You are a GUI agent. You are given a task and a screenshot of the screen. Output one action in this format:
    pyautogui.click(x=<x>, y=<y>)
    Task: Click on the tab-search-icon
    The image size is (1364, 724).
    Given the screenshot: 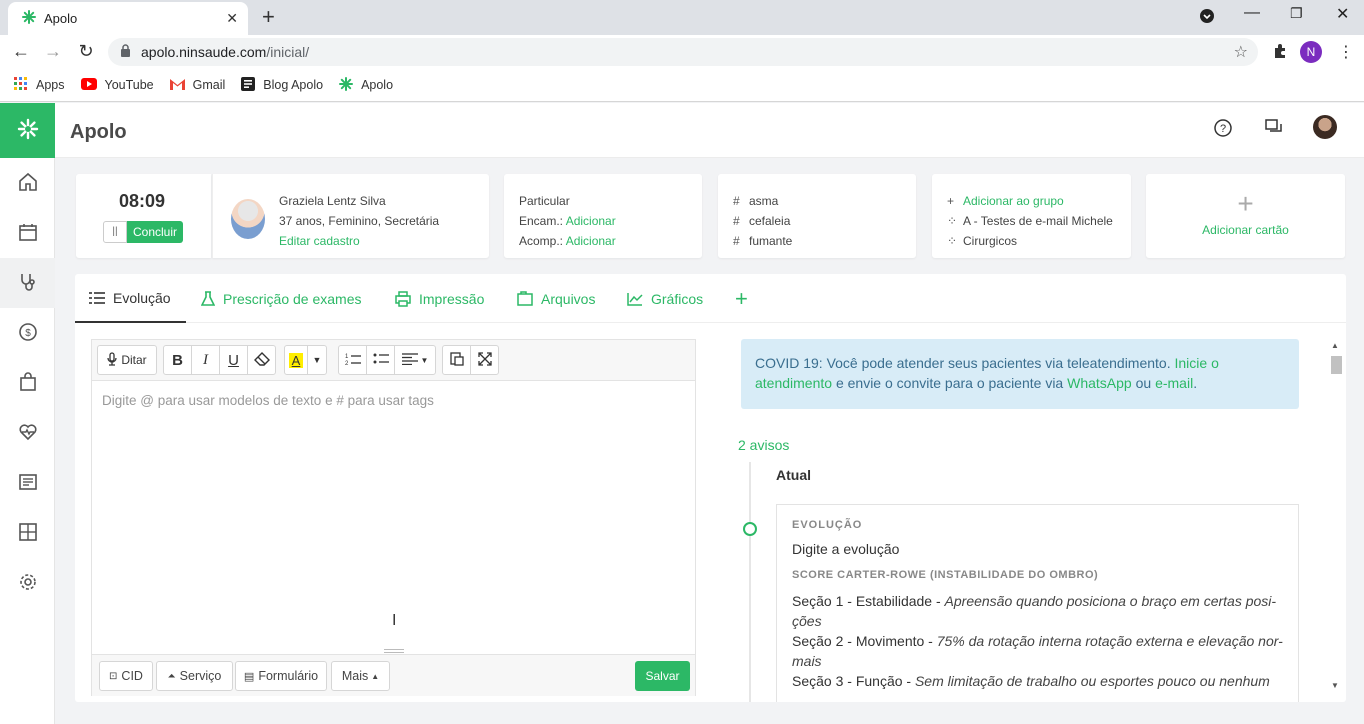 What is the action you would take?
    pyautogui.click(x=1207, y=18)
    